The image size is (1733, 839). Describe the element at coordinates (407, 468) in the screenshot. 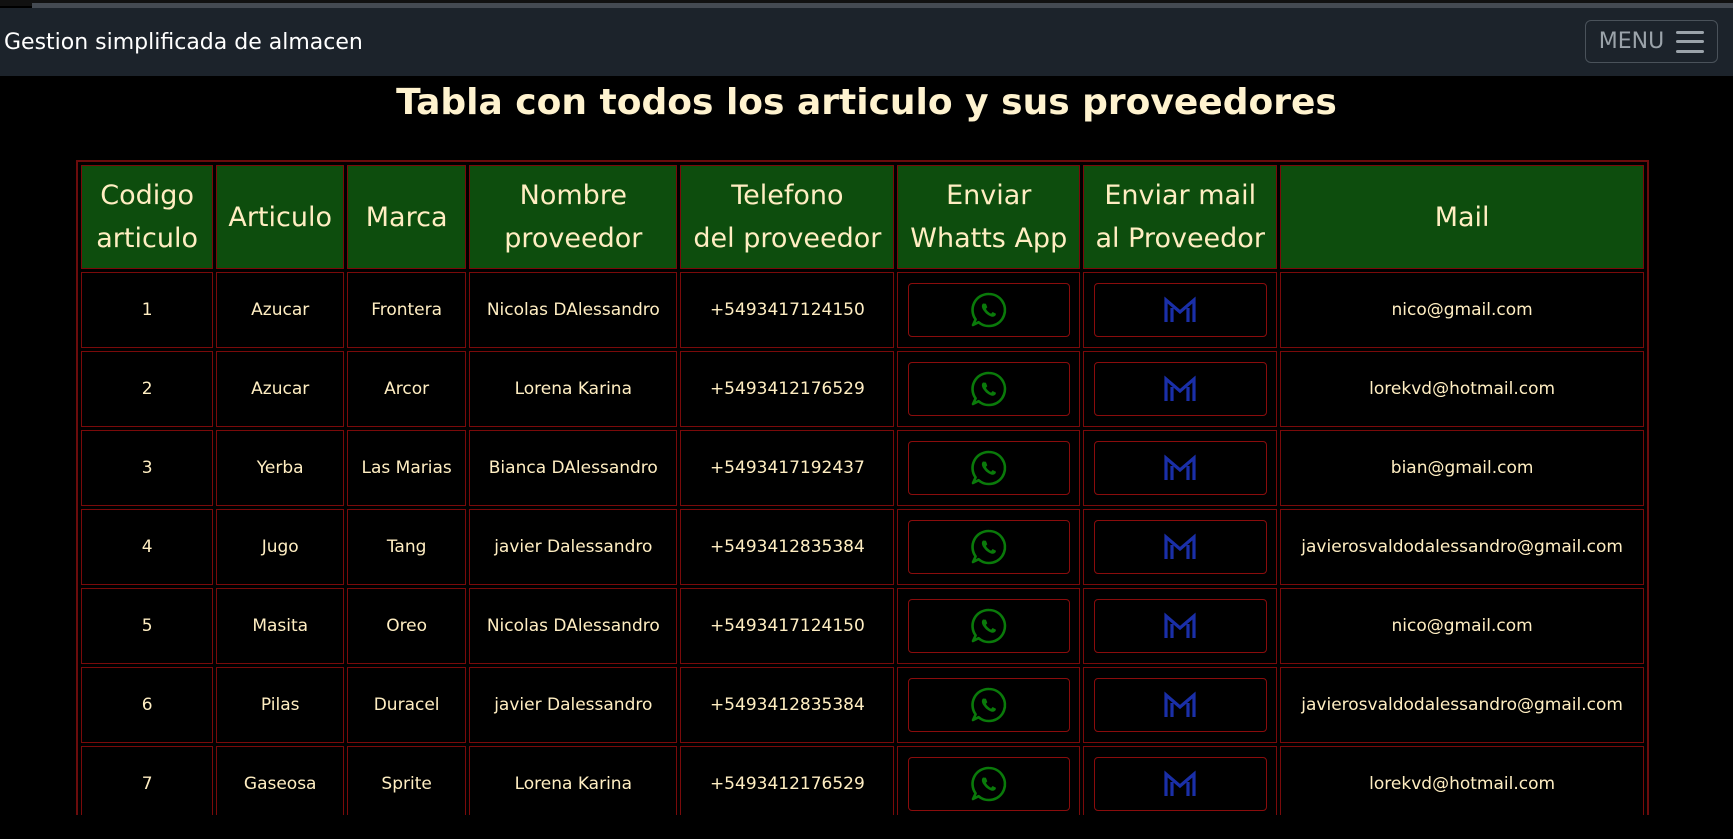

I see `cell-marca: Las Marias` at that location.